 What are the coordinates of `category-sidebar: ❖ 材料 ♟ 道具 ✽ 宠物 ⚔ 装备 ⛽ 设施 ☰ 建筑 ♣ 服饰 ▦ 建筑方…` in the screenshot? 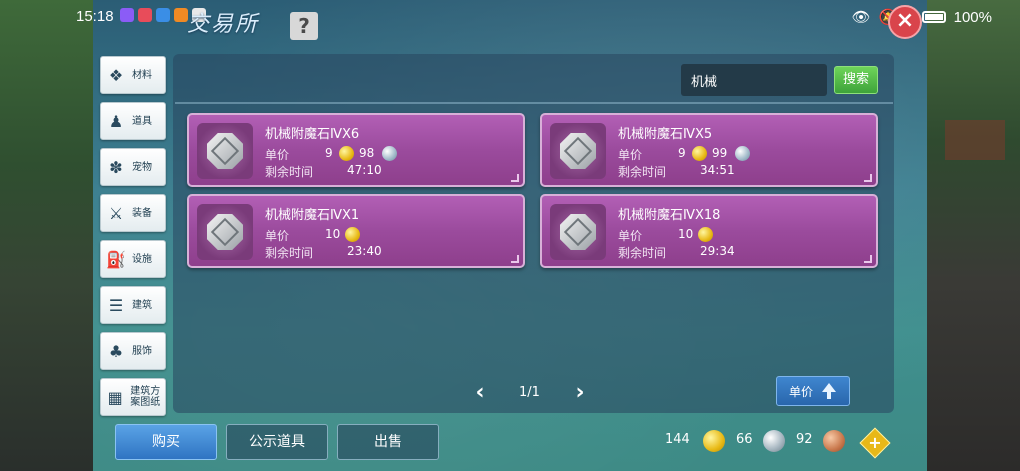 It's located at (133, 240).